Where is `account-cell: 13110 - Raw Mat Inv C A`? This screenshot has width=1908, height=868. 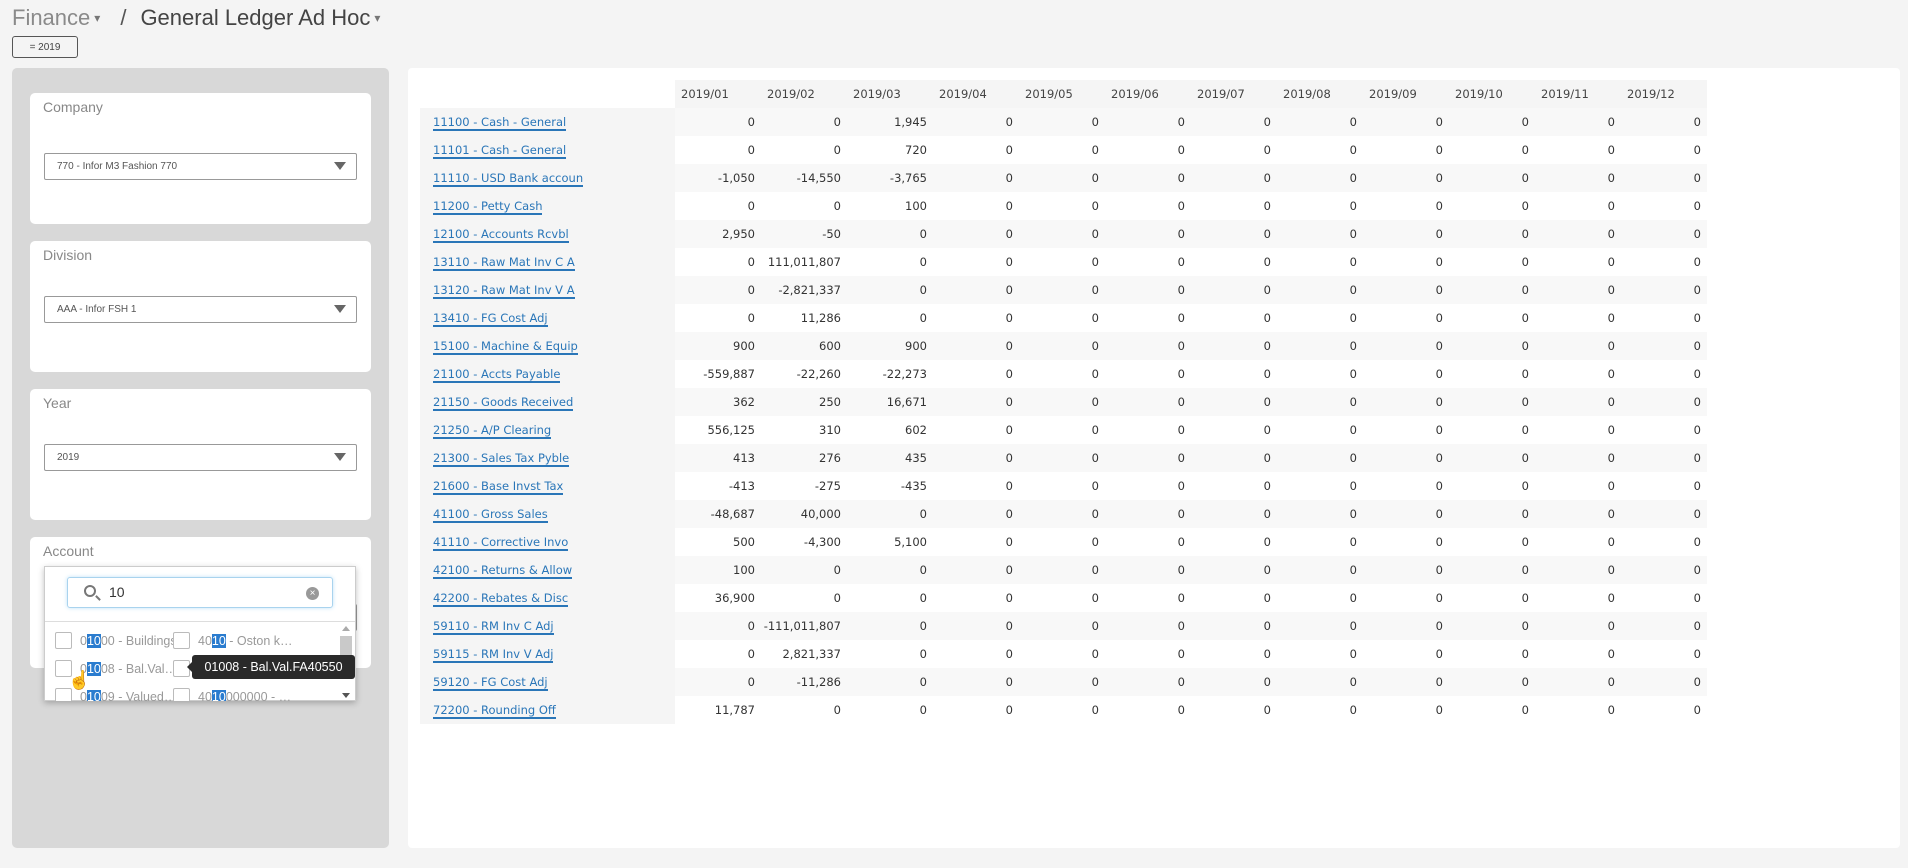 account-cell: 13110 - Raw Mat Inv C A is located at coordinates (547, 262).